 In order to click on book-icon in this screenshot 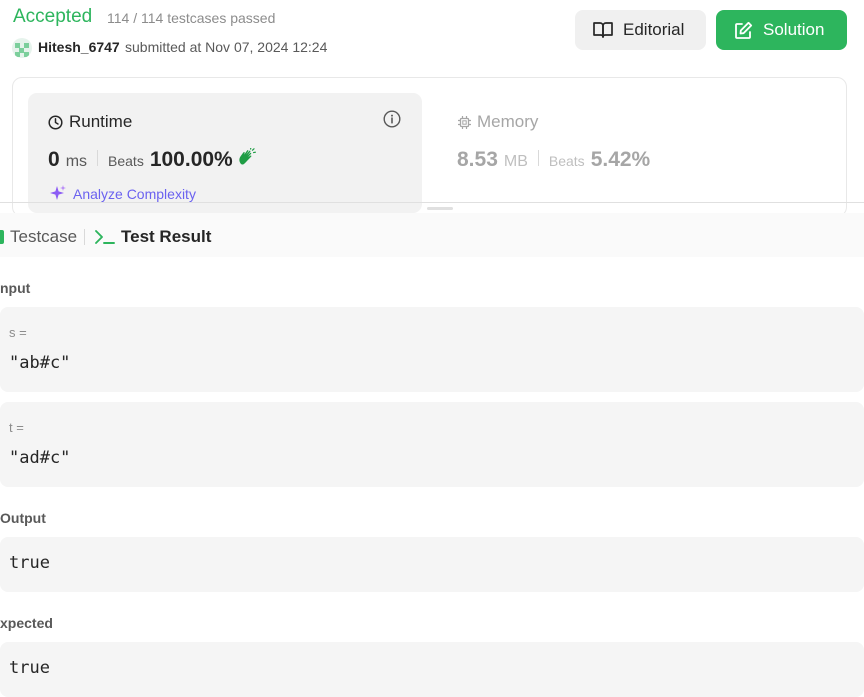, I will do `click(603, 30)`.